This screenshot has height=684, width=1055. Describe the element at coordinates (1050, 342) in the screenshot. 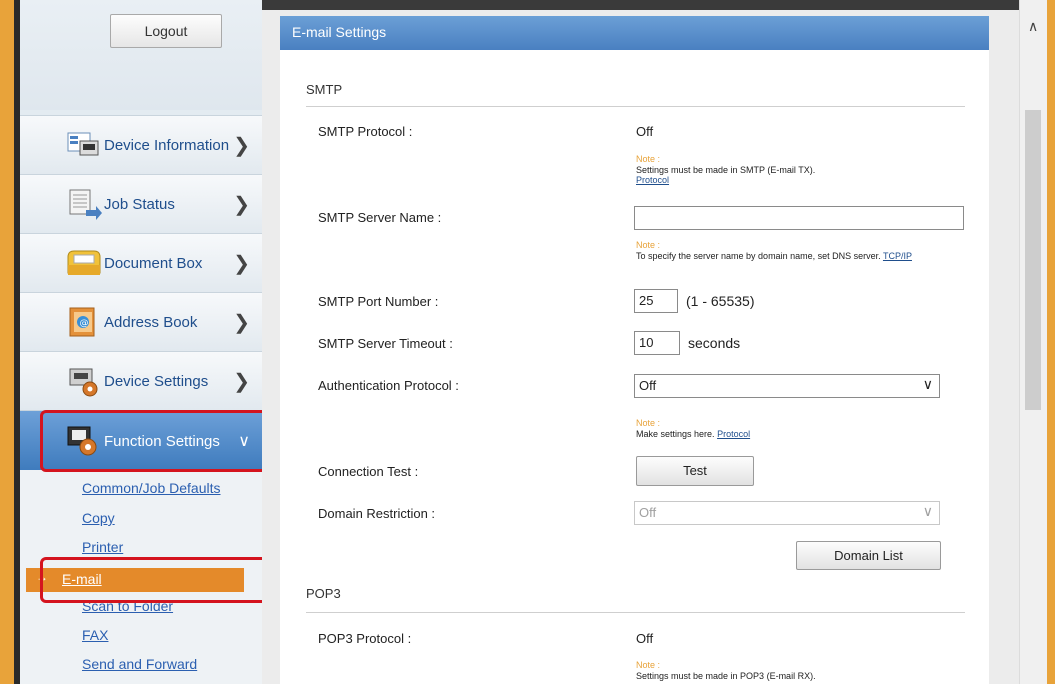

I see `window-frame-right` at that location.